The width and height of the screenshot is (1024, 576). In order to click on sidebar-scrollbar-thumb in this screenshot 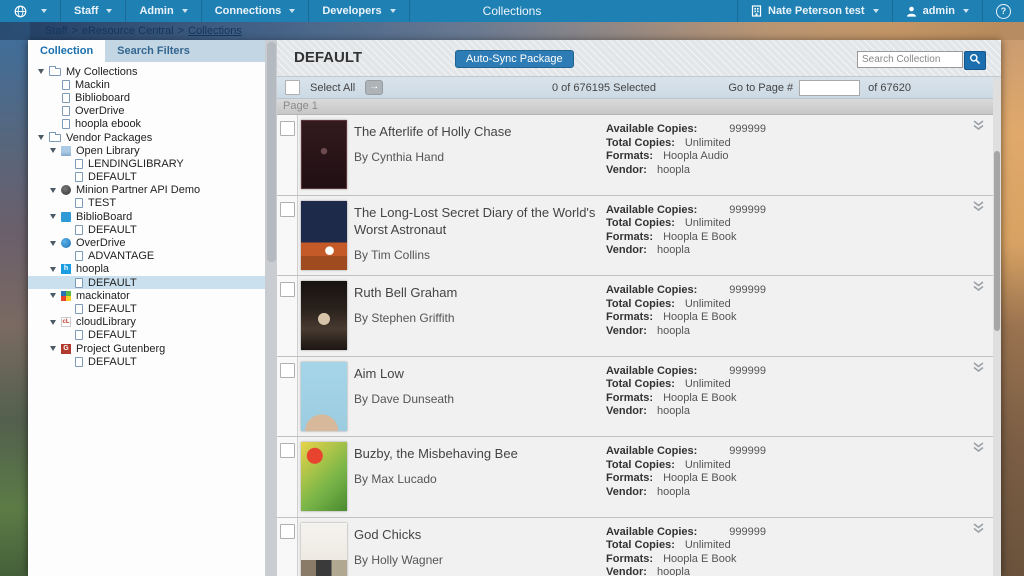, I will do `click(271, 152)`.